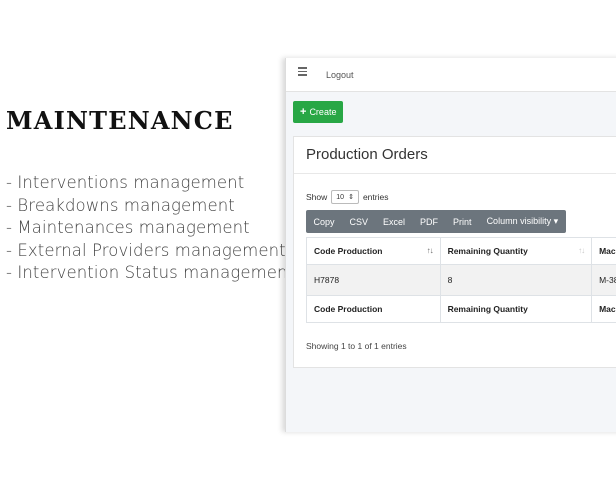  What do you see at coordinates (373, 309) in the screenshot?
I see `footer-code-production: Code Production` at bounding box center [373, 309].